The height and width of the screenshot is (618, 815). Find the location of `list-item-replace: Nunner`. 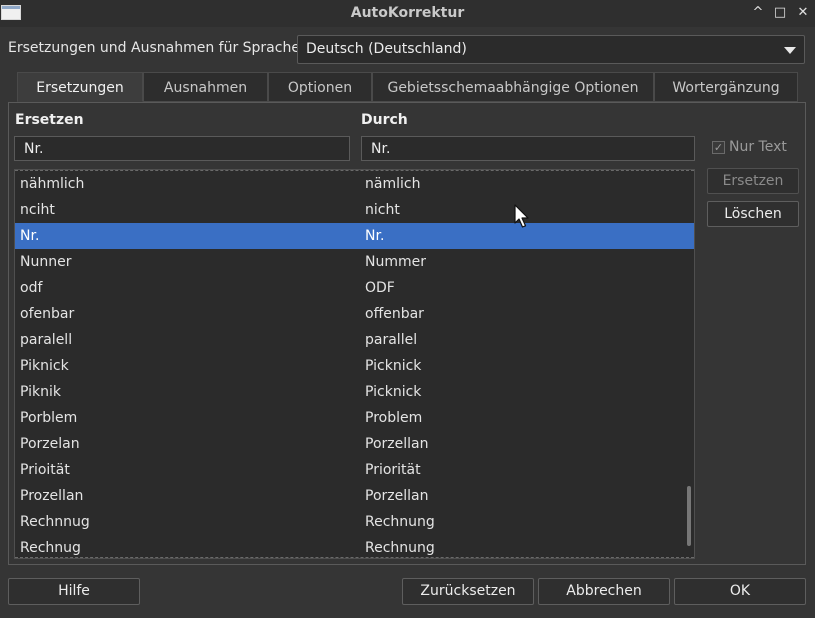

list-item-replace: Nunner is located at coordinates (46, 262).